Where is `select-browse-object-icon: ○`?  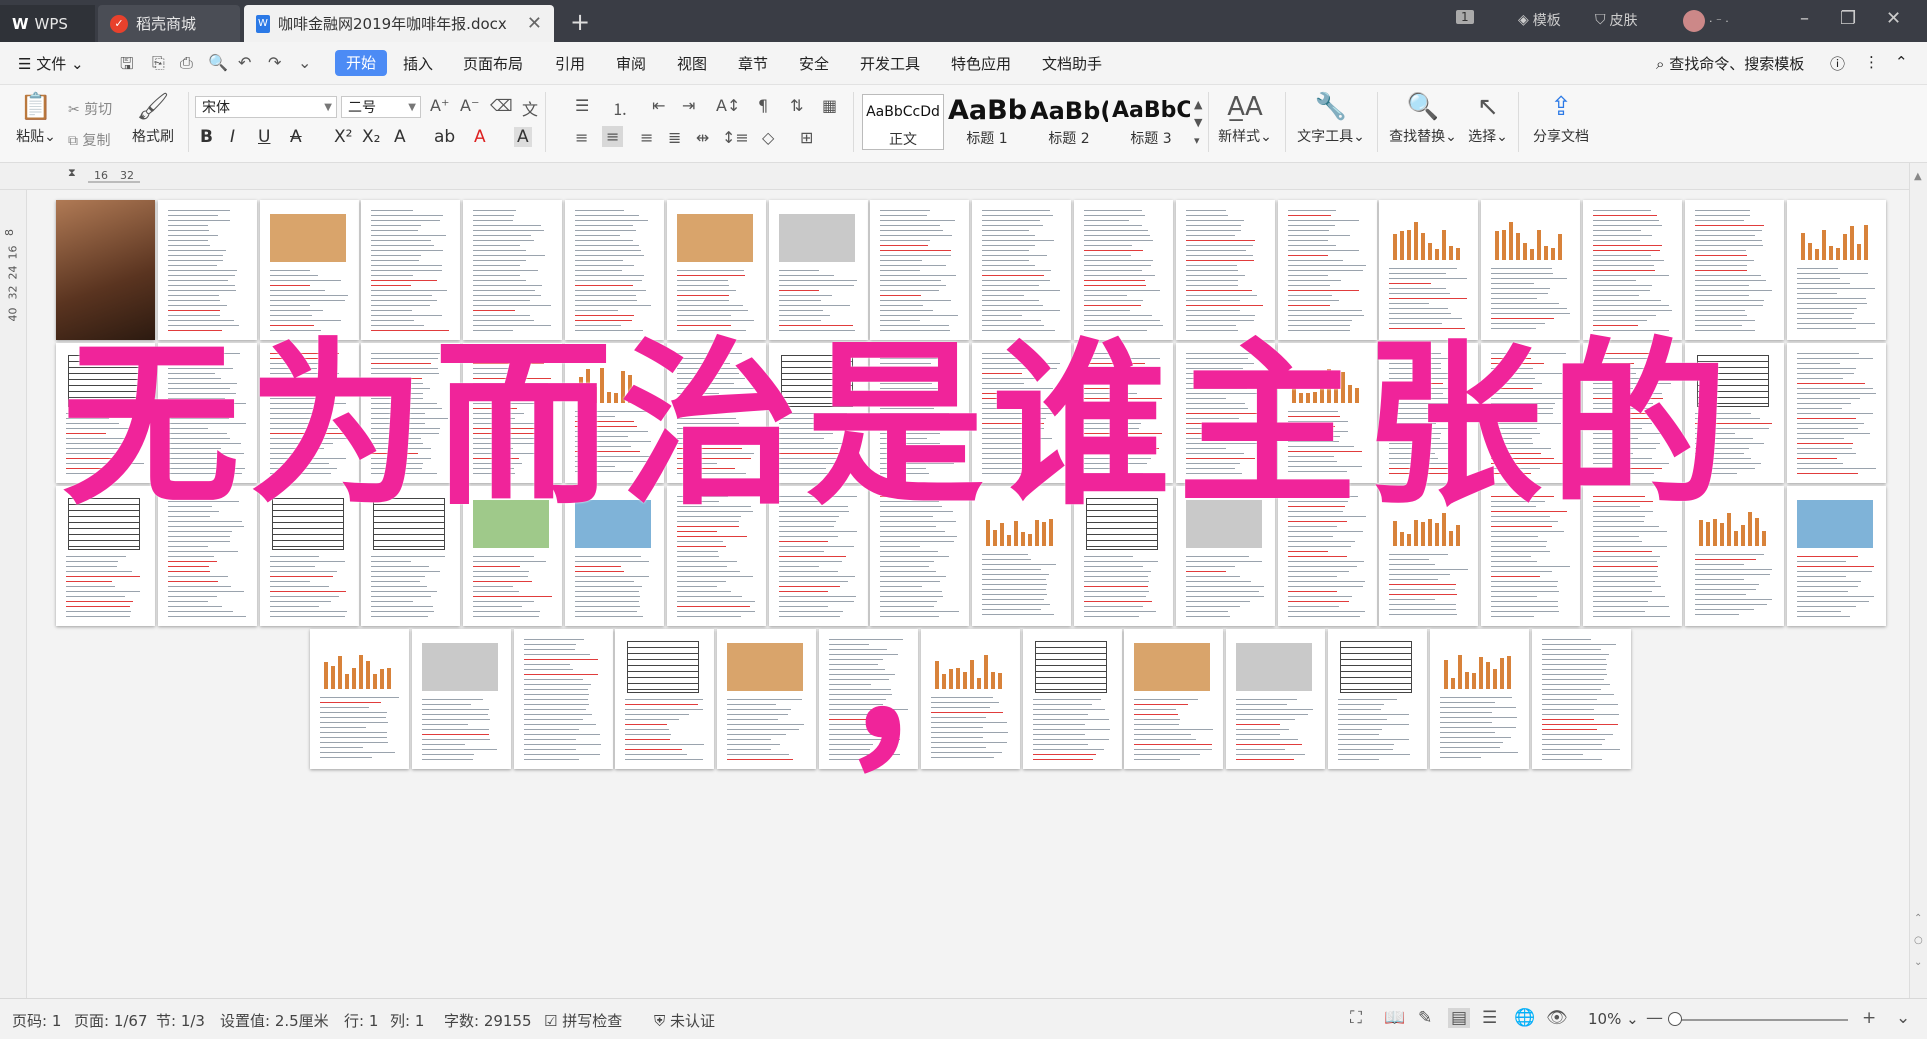
select-browse-object-icon: ○ is located at coordinates (1918, 940).